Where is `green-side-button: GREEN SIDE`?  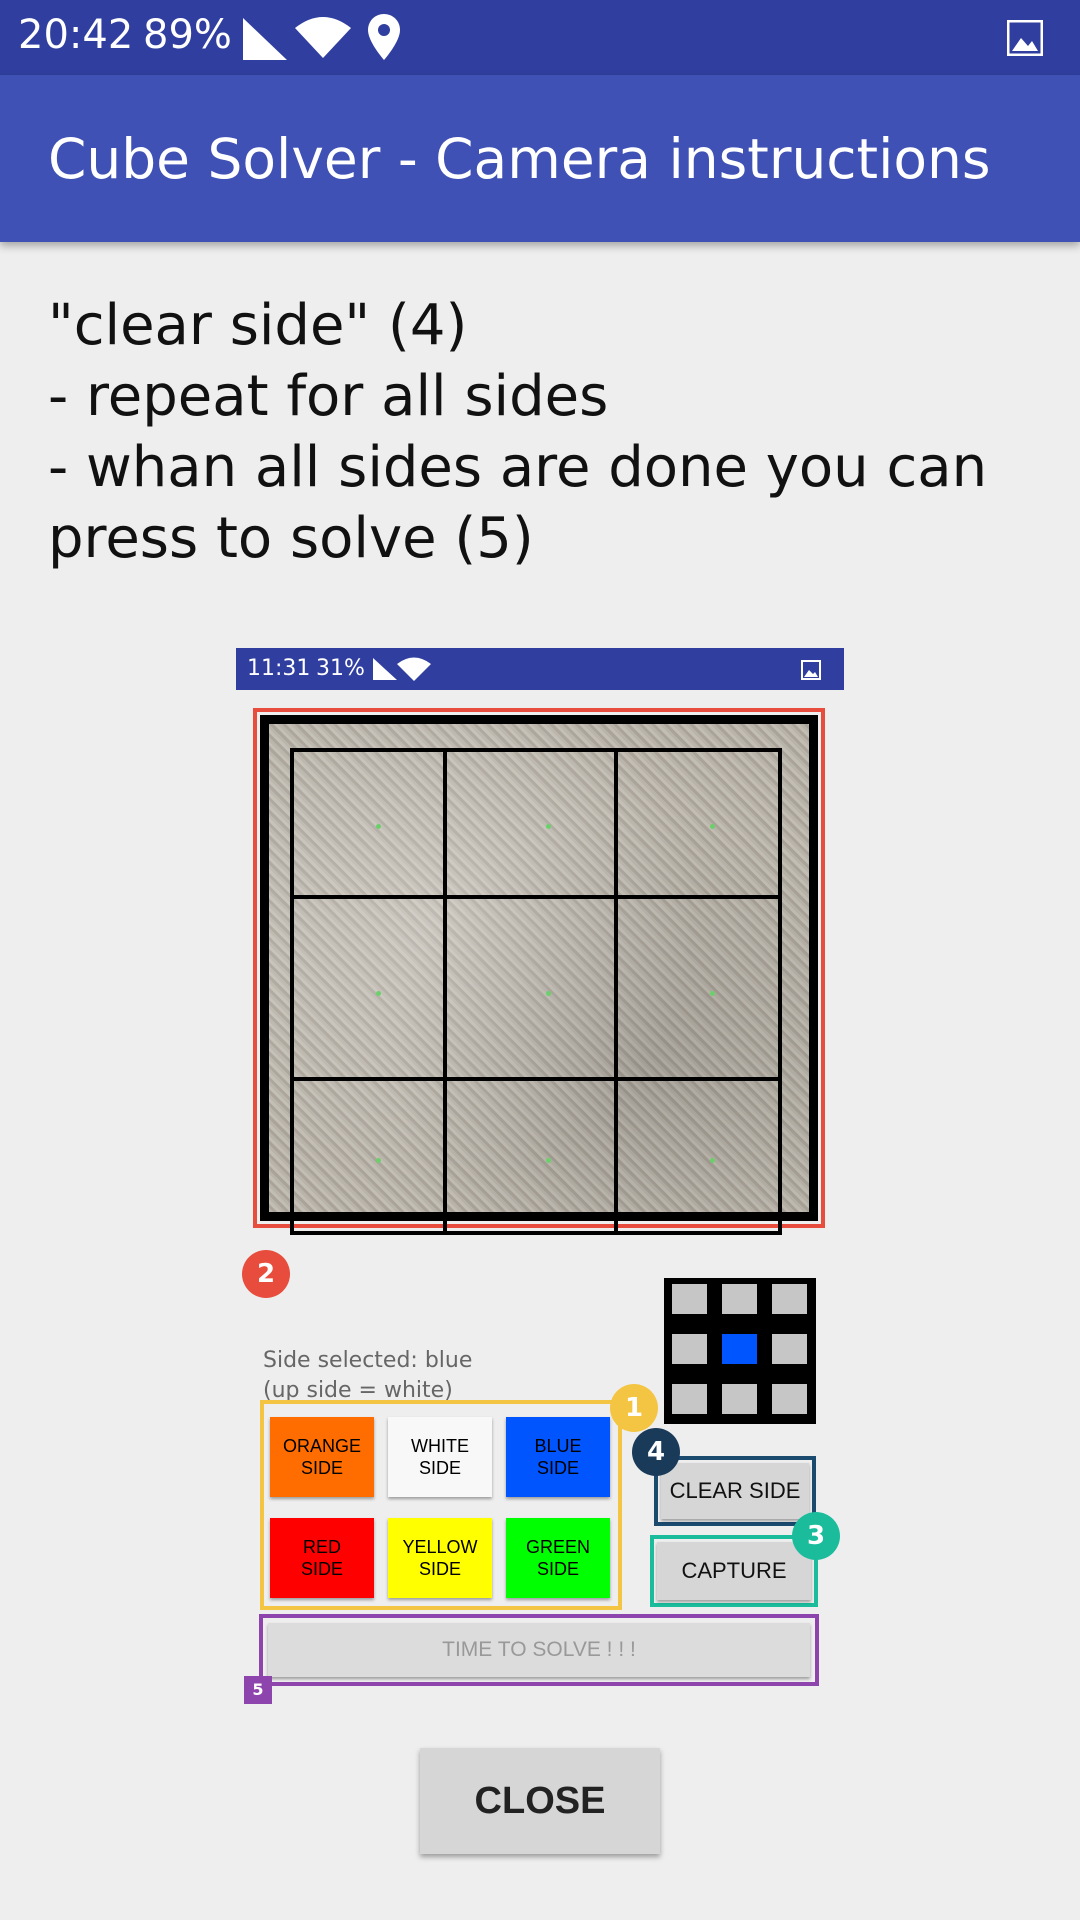 green-side-button: GREEN SIDE is located at coordinates (558, 1558).